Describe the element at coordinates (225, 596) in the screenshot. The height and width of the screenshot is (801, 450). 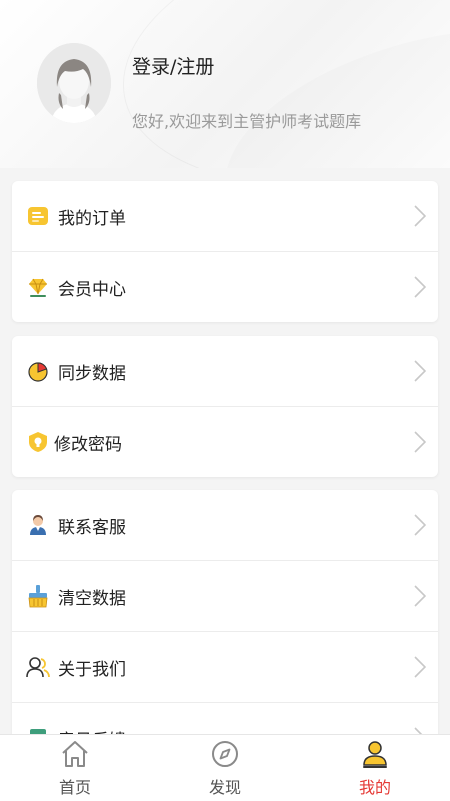
I see `menu-item-clear-data: 清空数据` at that location.